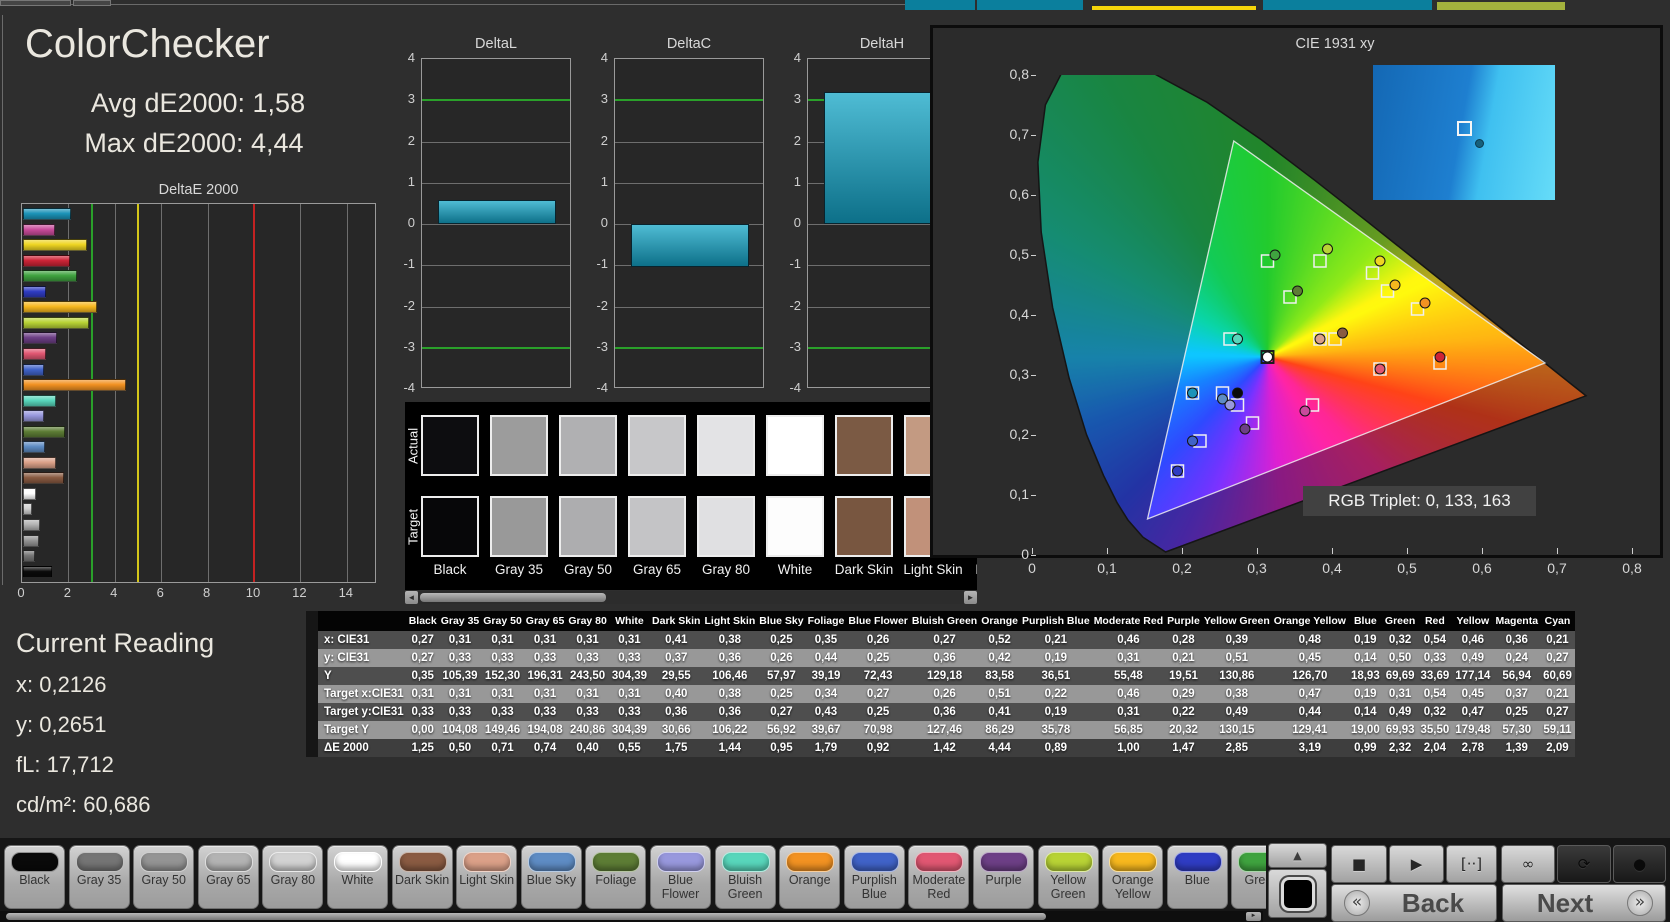 This screenshot has width=1670, height=922. I want to click on table-col-yellow: Yellow, so click(1473, 621).